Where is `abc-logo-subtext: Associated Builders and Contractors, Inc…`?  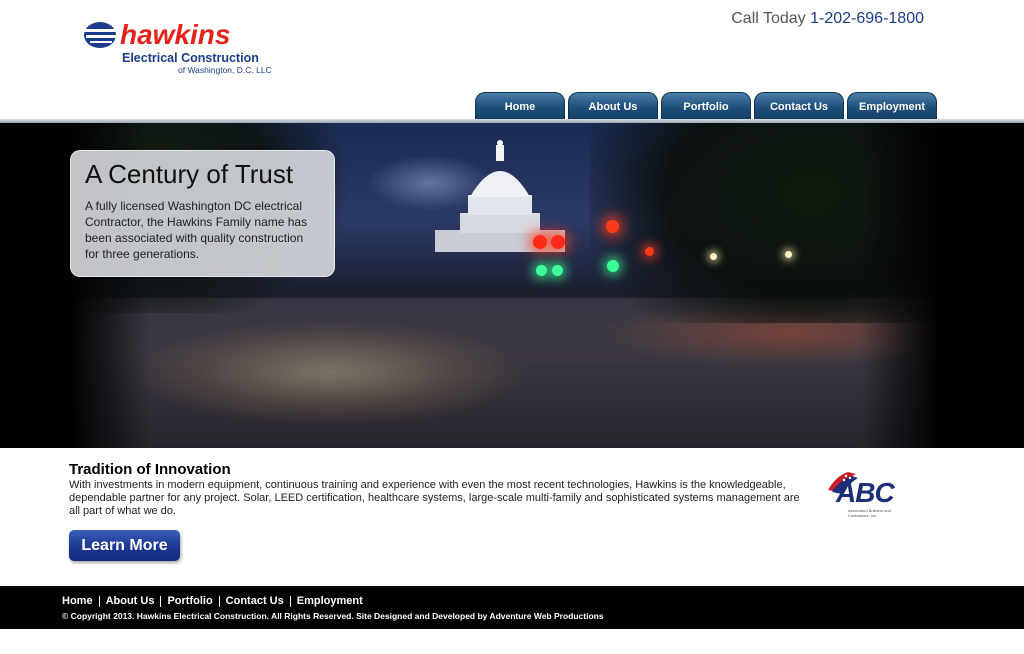 abc-logo-subtext: Associated Builders and Contractors, Inc… is located at coordinates (869, 513).